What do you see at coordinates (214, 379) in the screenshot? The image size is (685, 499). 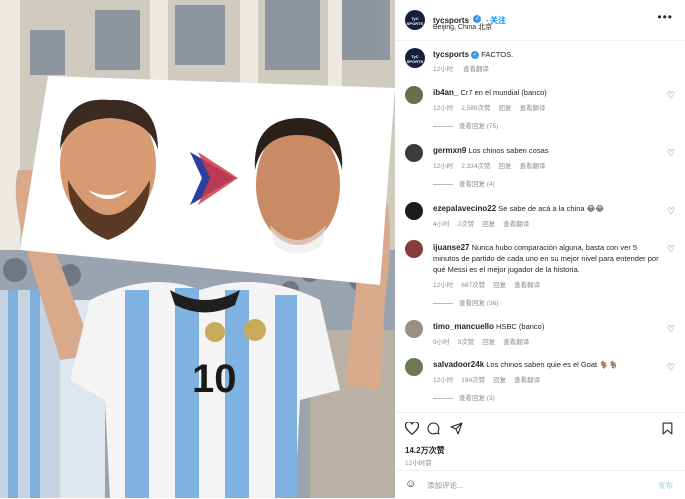 I see `svg-text: 10` at bounding box center [214, 379].